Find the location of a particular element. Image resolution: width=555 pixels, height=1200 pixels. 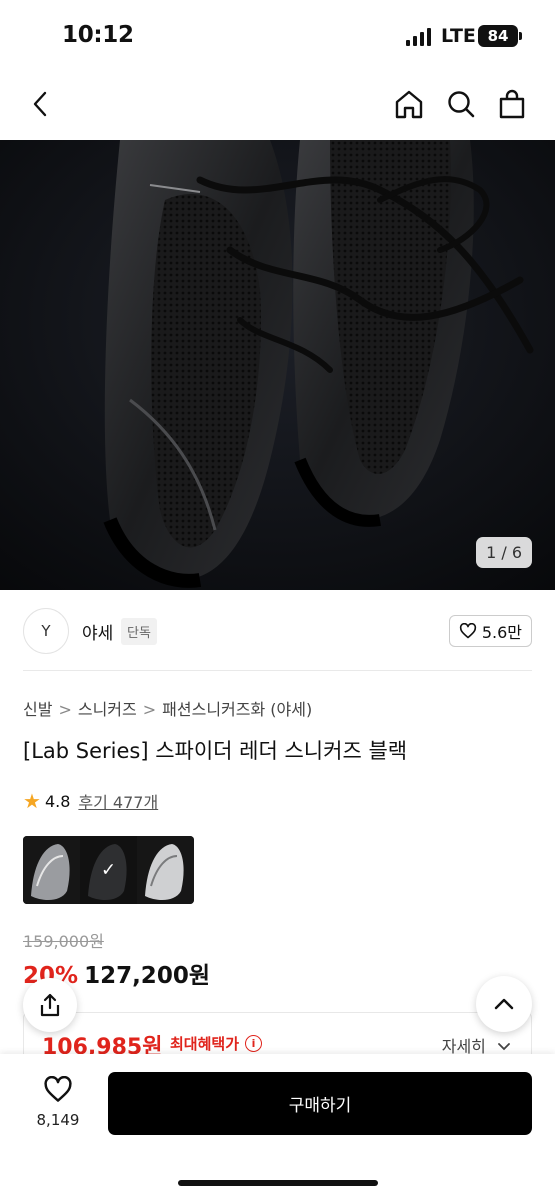

buy-button: 구매하기 is located at coordinates (320, 1103).